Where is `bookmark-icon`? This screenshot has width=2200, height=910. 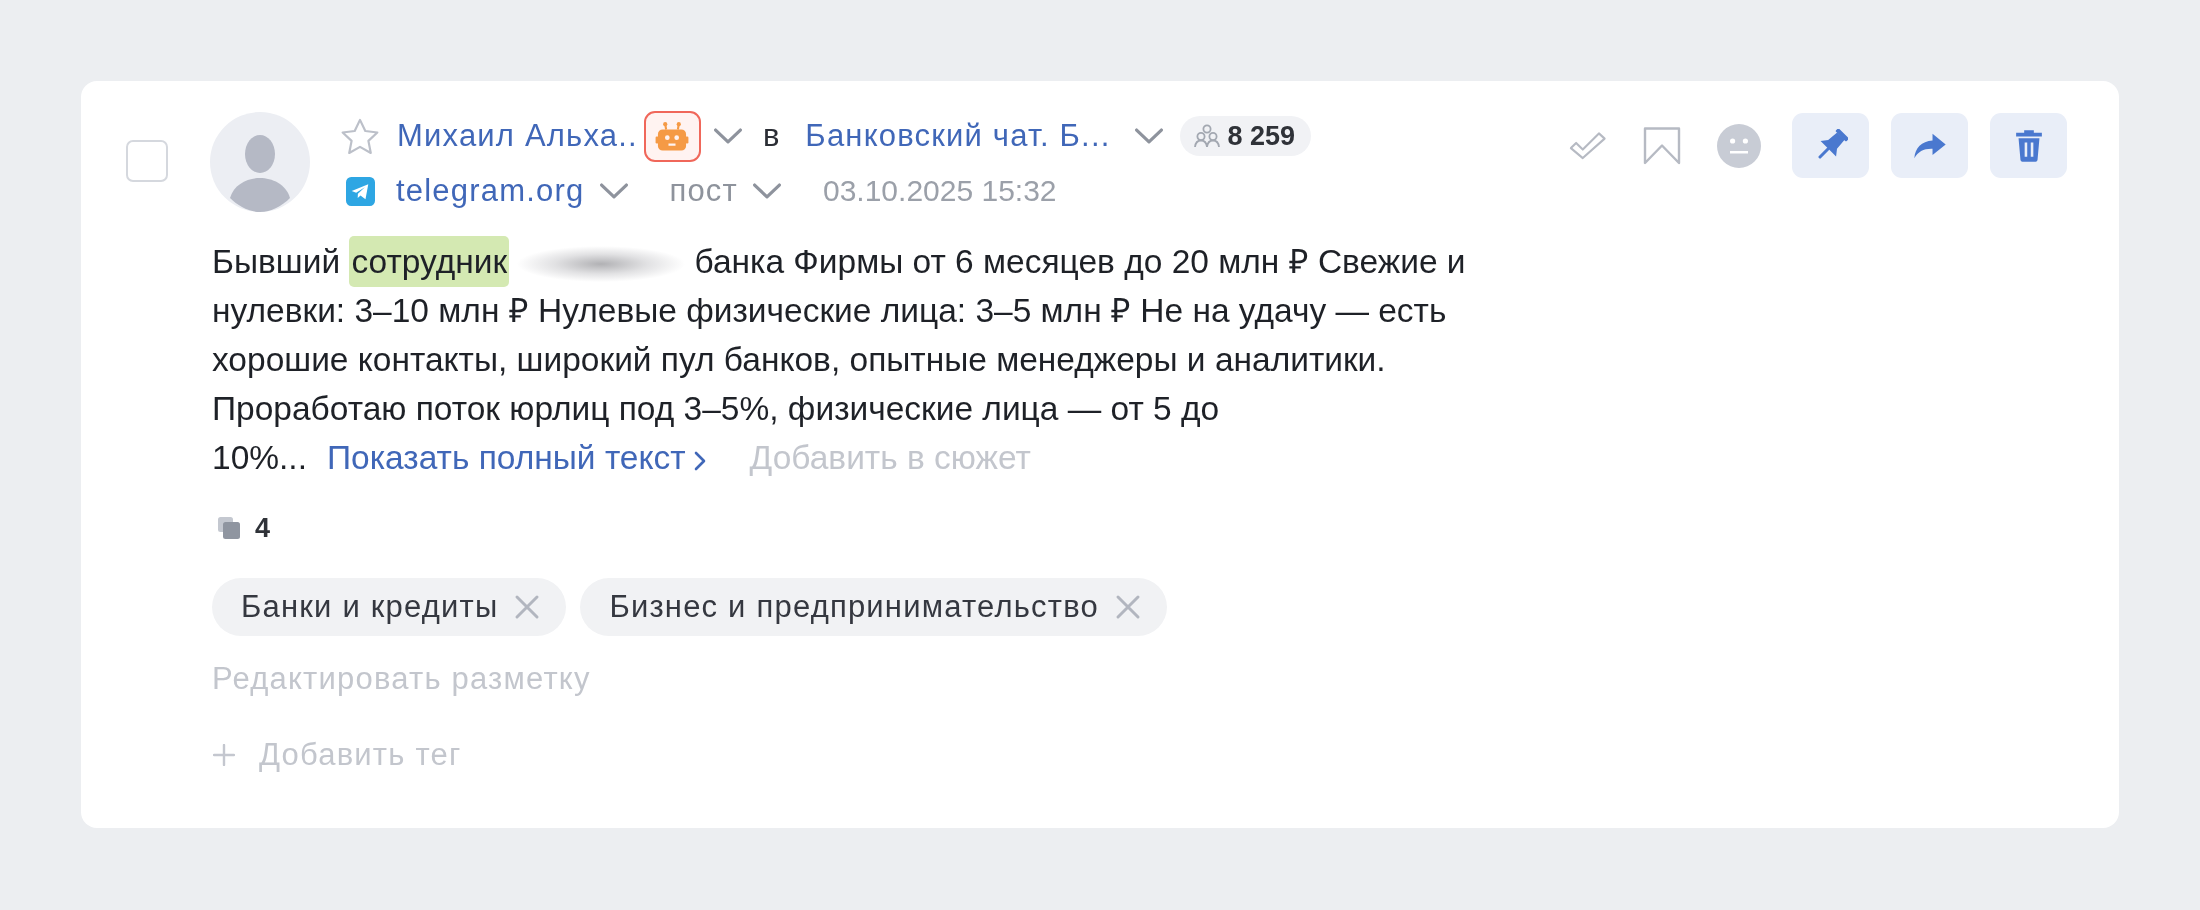
bookmark-icon is located at coordinates (1662, 145).